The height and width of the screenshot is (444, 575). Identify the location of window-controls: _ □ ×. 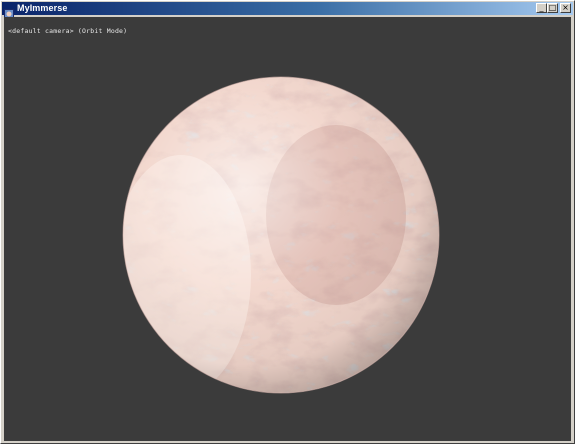
(553, 8).